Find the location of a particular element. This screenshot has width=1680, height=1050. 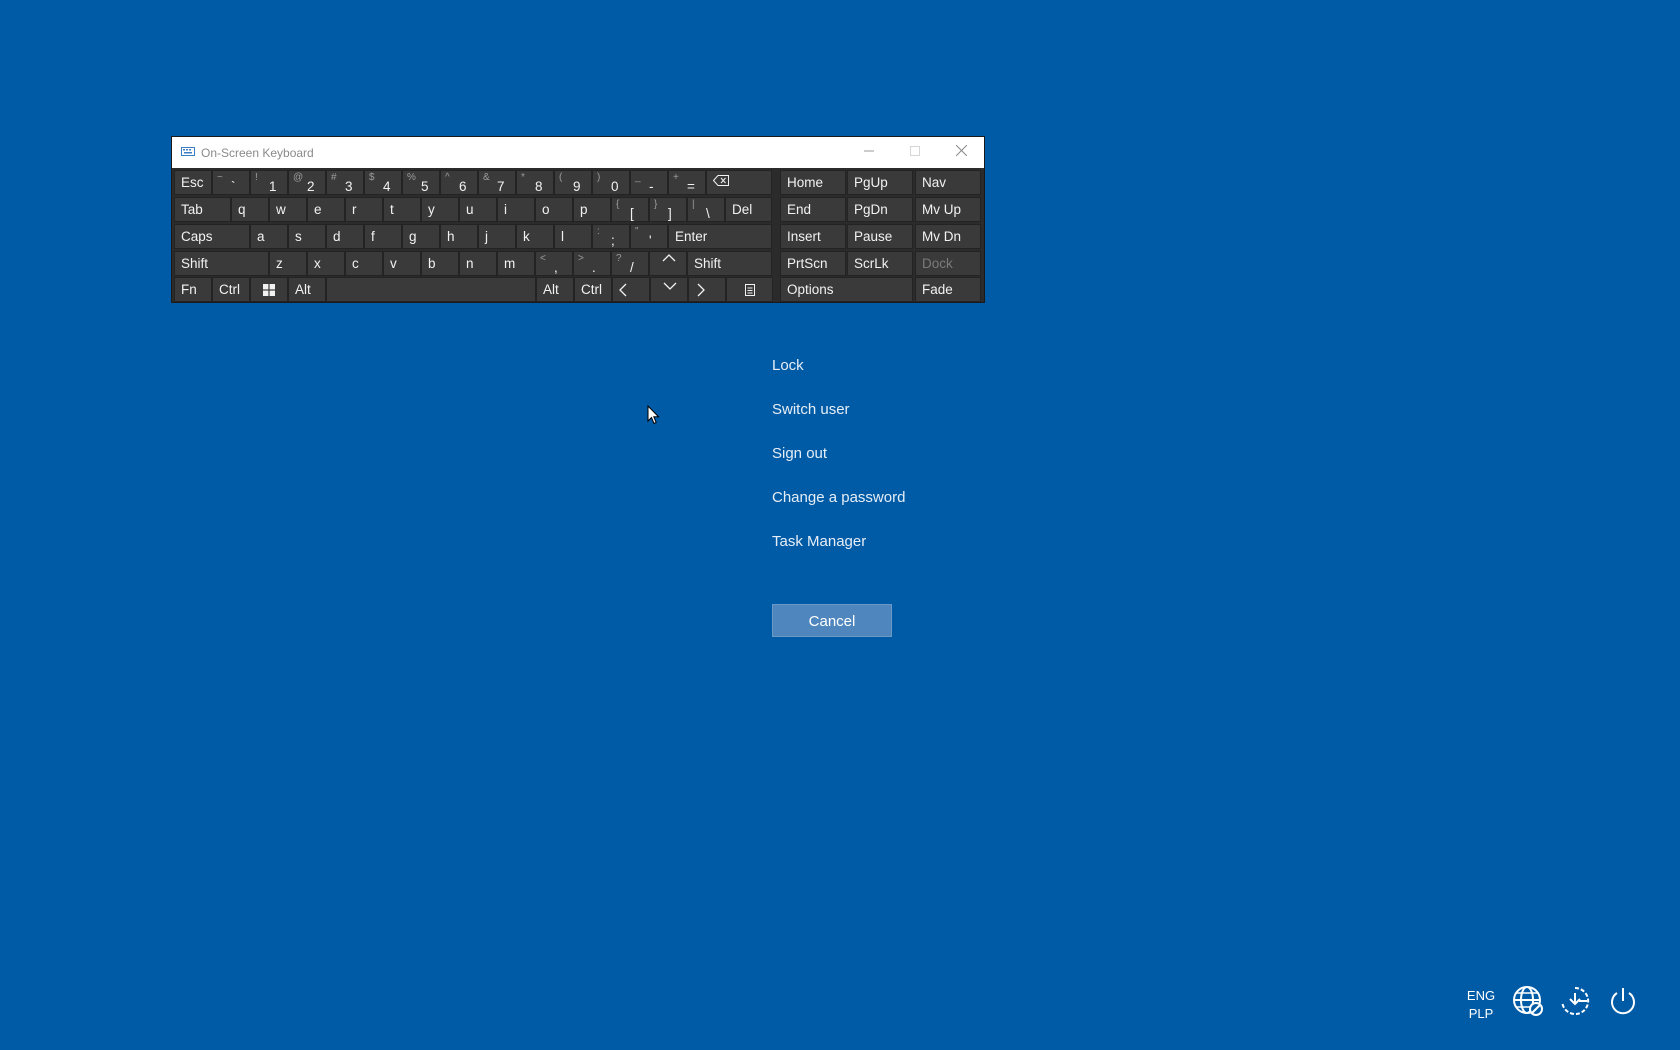

key-f: f is located at coordinates (383, 236).